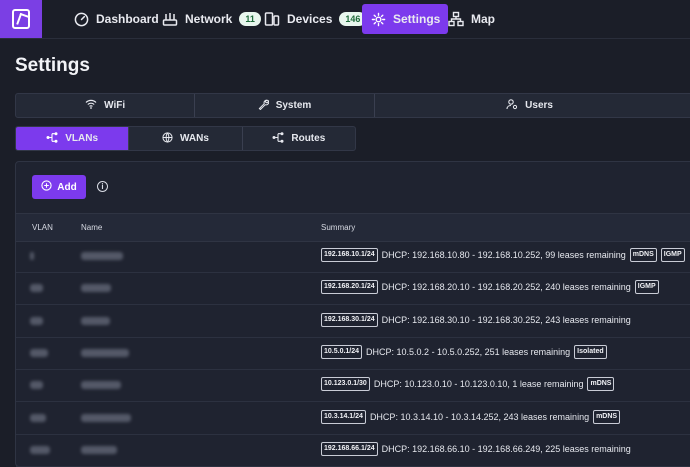  I want to click on add-vlan-button: Add, so click(59, 187).